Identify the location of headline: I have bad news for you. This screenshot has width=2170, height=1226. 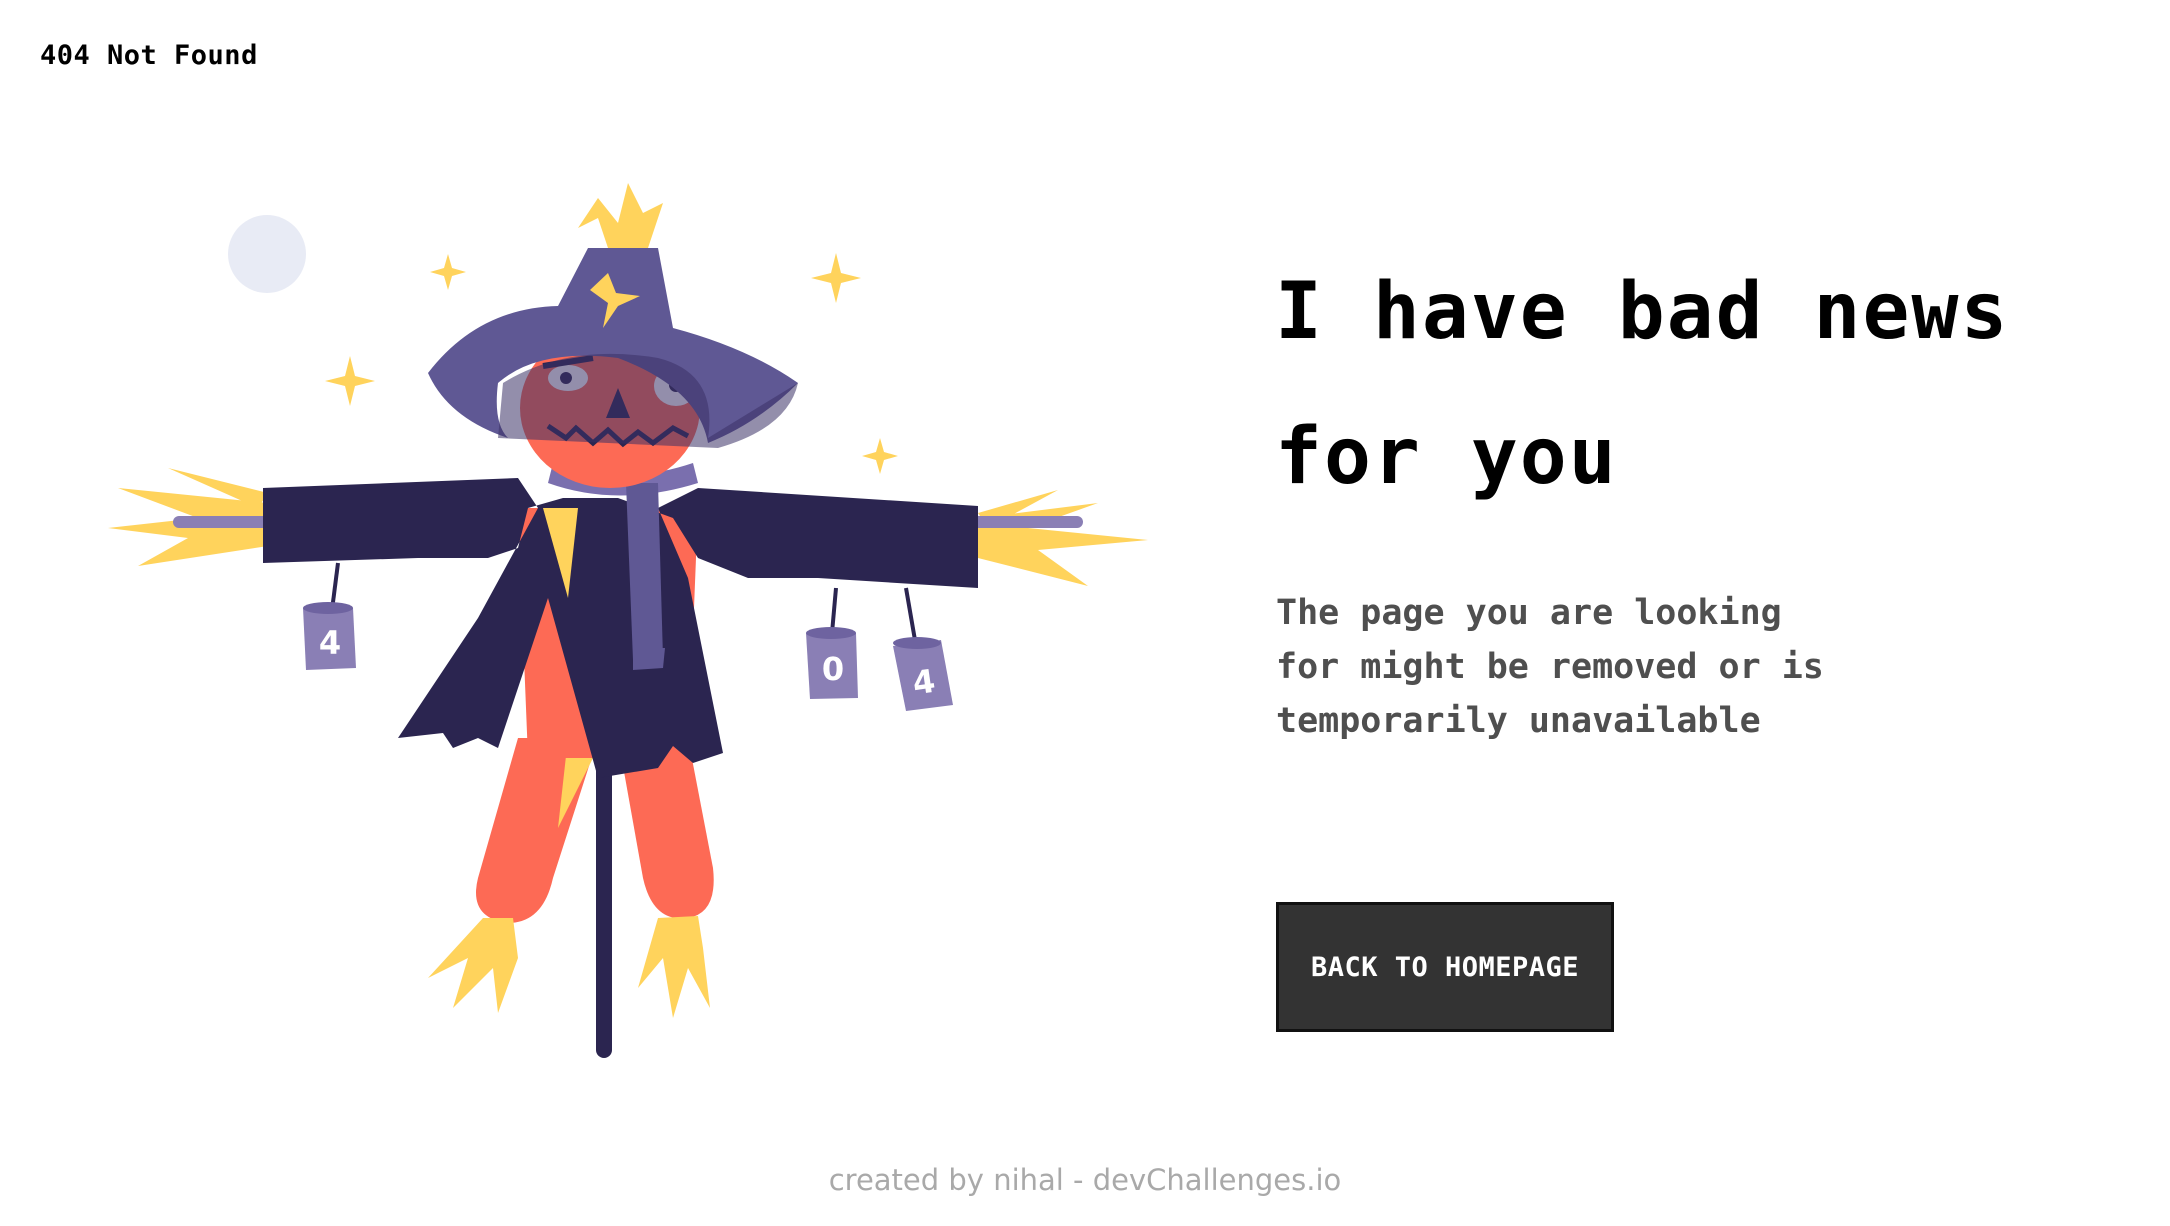
(1642, 384).